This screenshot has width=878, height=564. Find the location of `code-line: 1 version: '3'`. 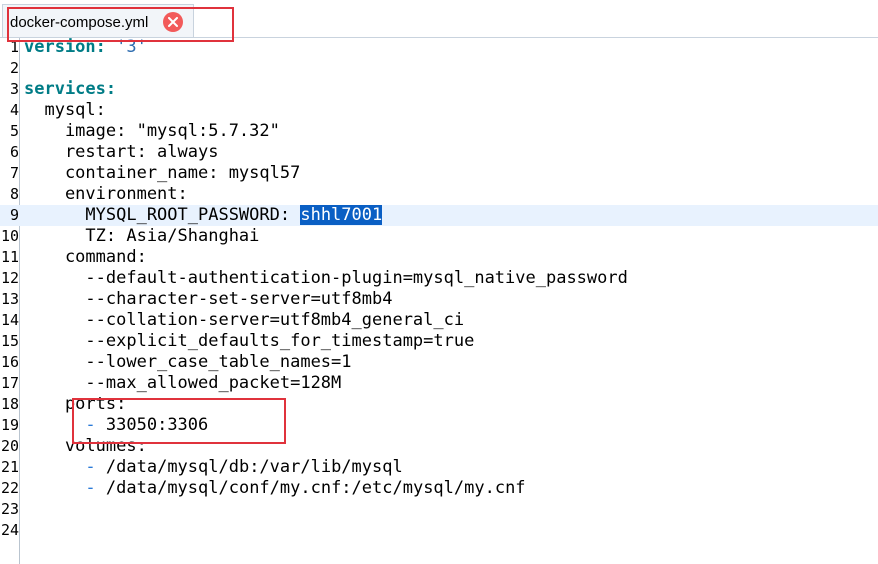

code-line: 1 version: '3' is located at coordinates (439, 47).